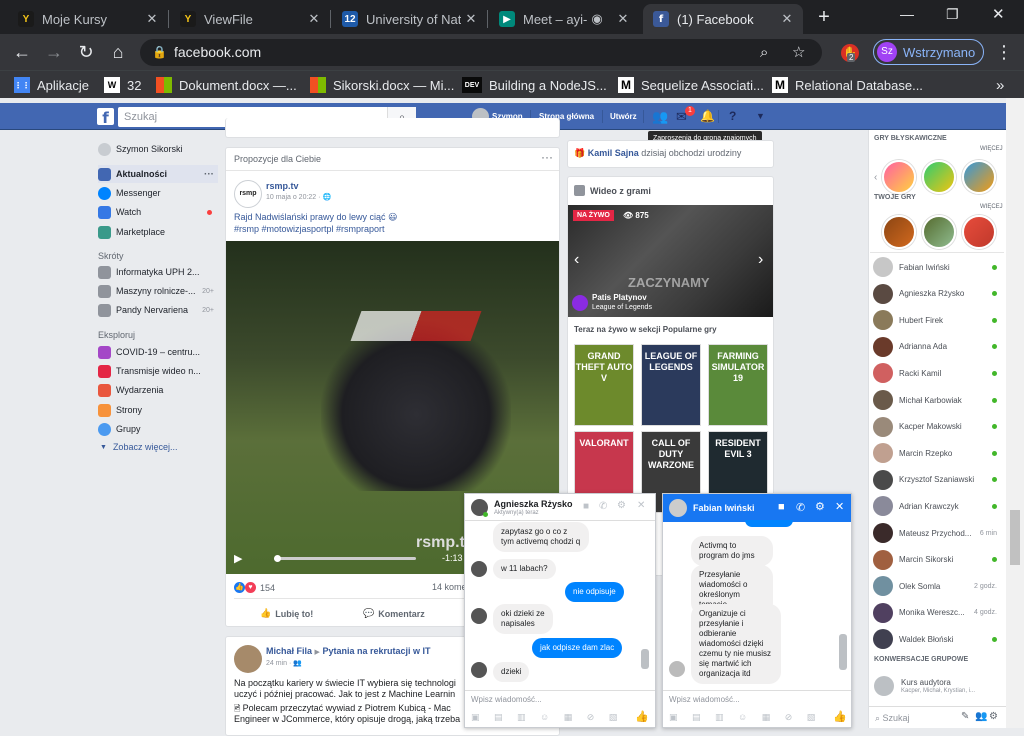 This screenshot has width=1024, height=736. Describe the element at coordinates (671, 385) in the screenshot. I see `game-tile-lol: LEAGUE OF LEGENDS` at that location.